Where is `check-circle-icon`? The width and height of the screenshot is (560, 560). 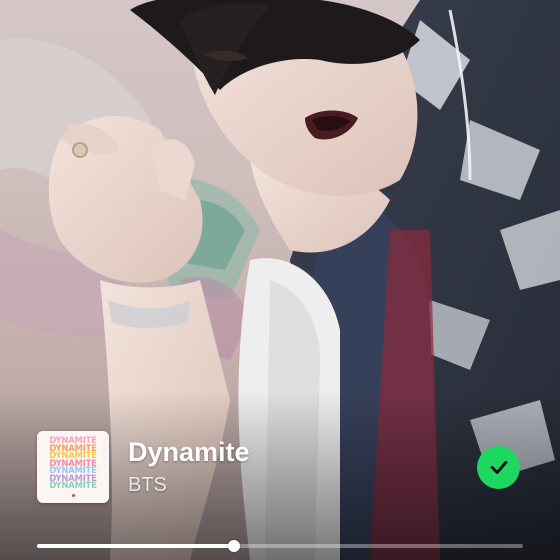 check-circle-icon is located at coordinates (498, 467).